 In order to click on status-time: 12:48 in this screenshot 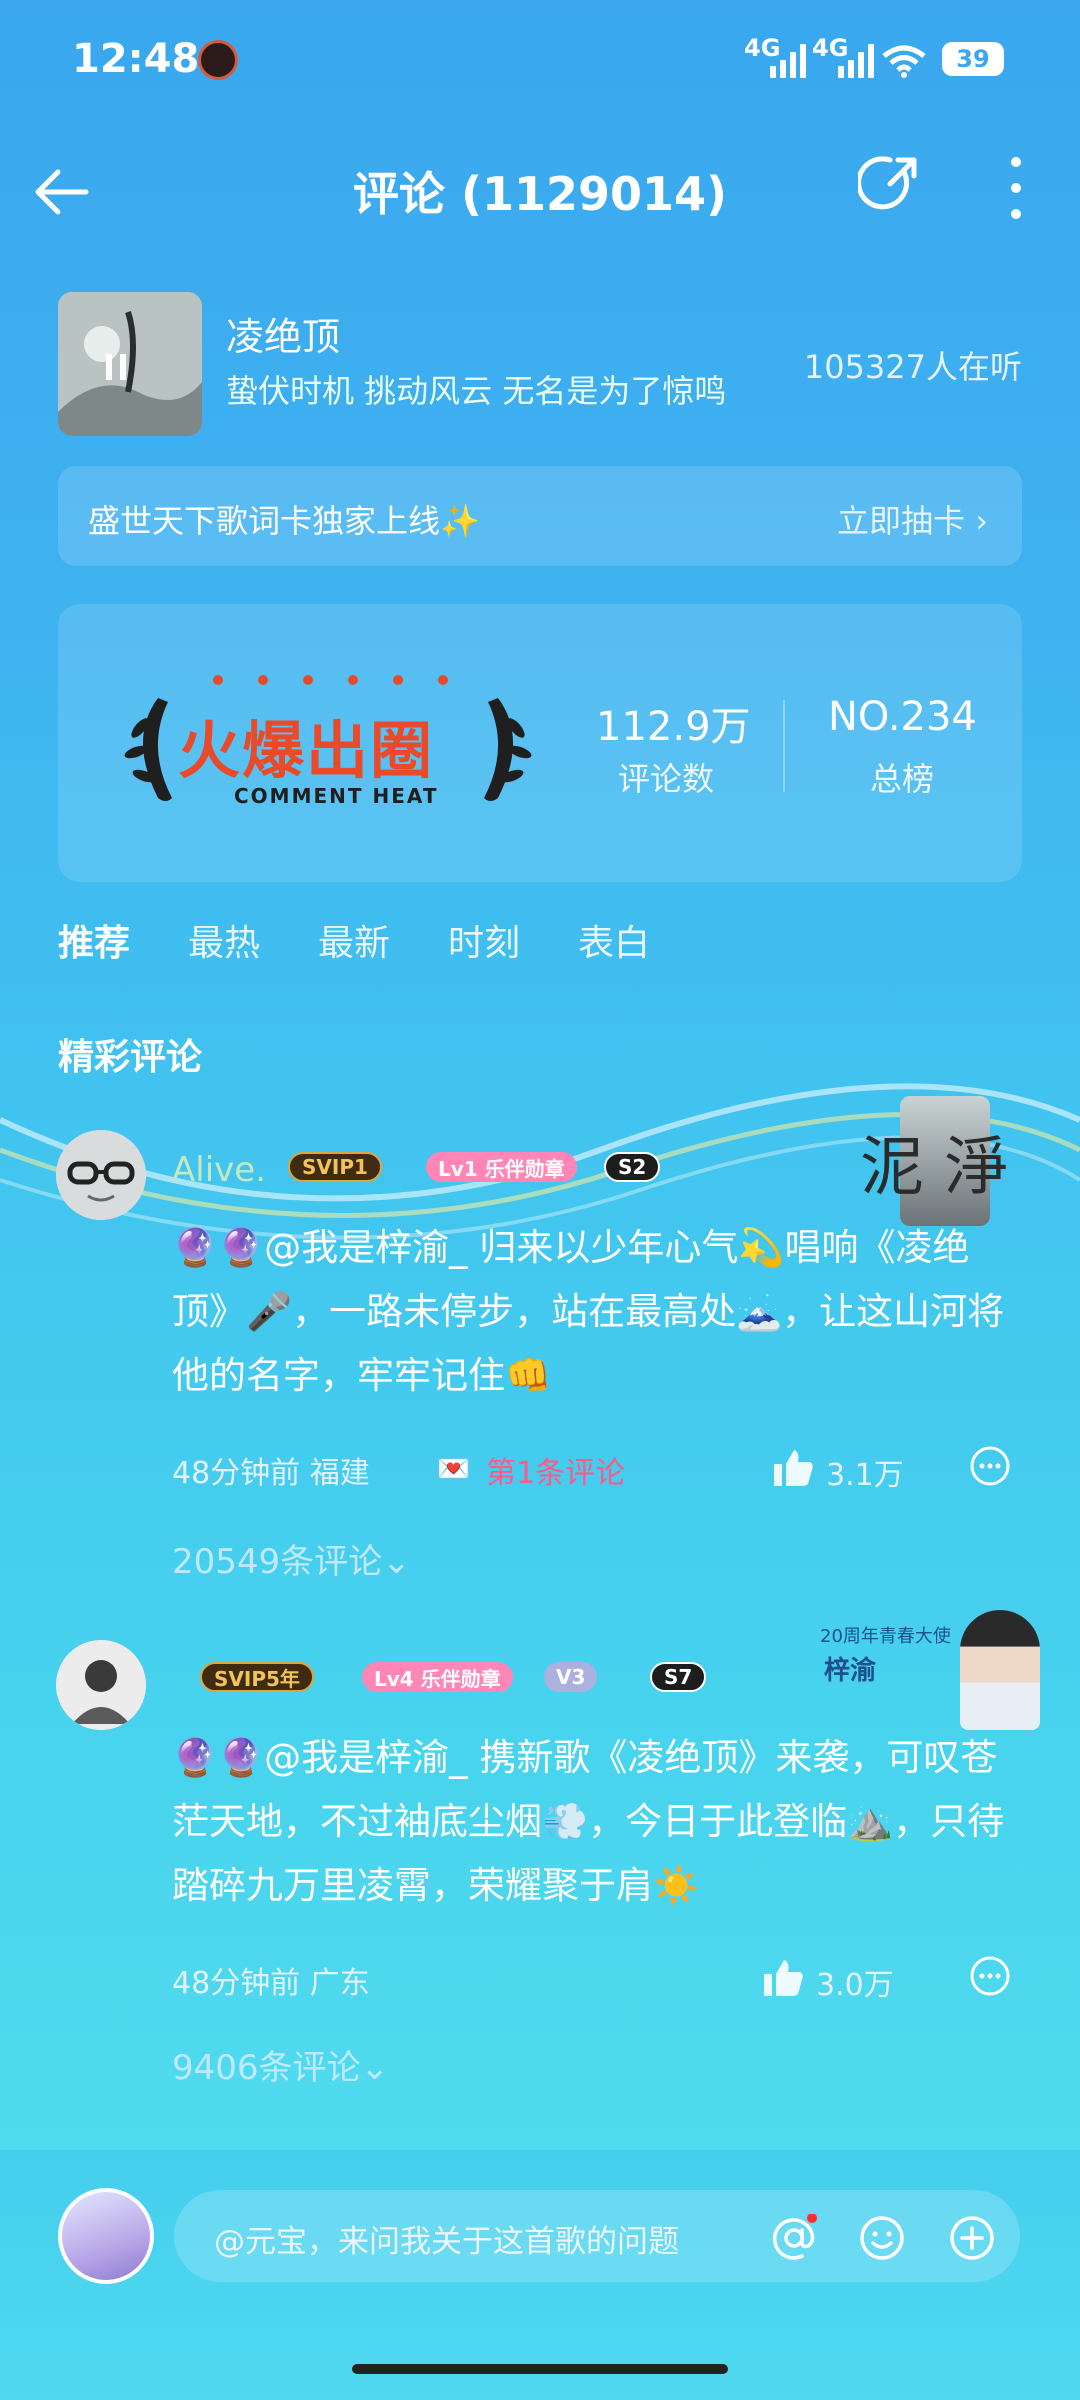, I will do `click(136, 59)`.